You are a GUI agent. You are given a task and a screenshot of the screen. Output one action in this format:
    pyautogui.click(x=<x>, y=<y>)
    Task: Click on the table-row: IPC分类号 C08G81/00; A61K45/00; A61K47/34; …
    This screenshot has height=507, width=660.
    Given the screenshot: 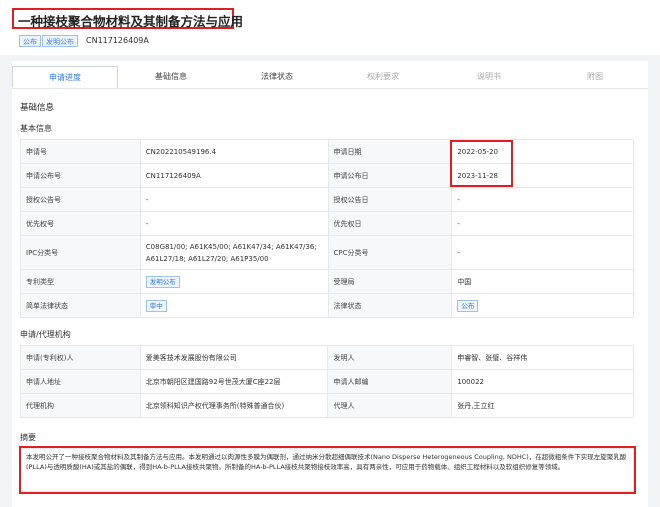 What is the action you would take?
    pyautogui.click(x=327, y=252)
    